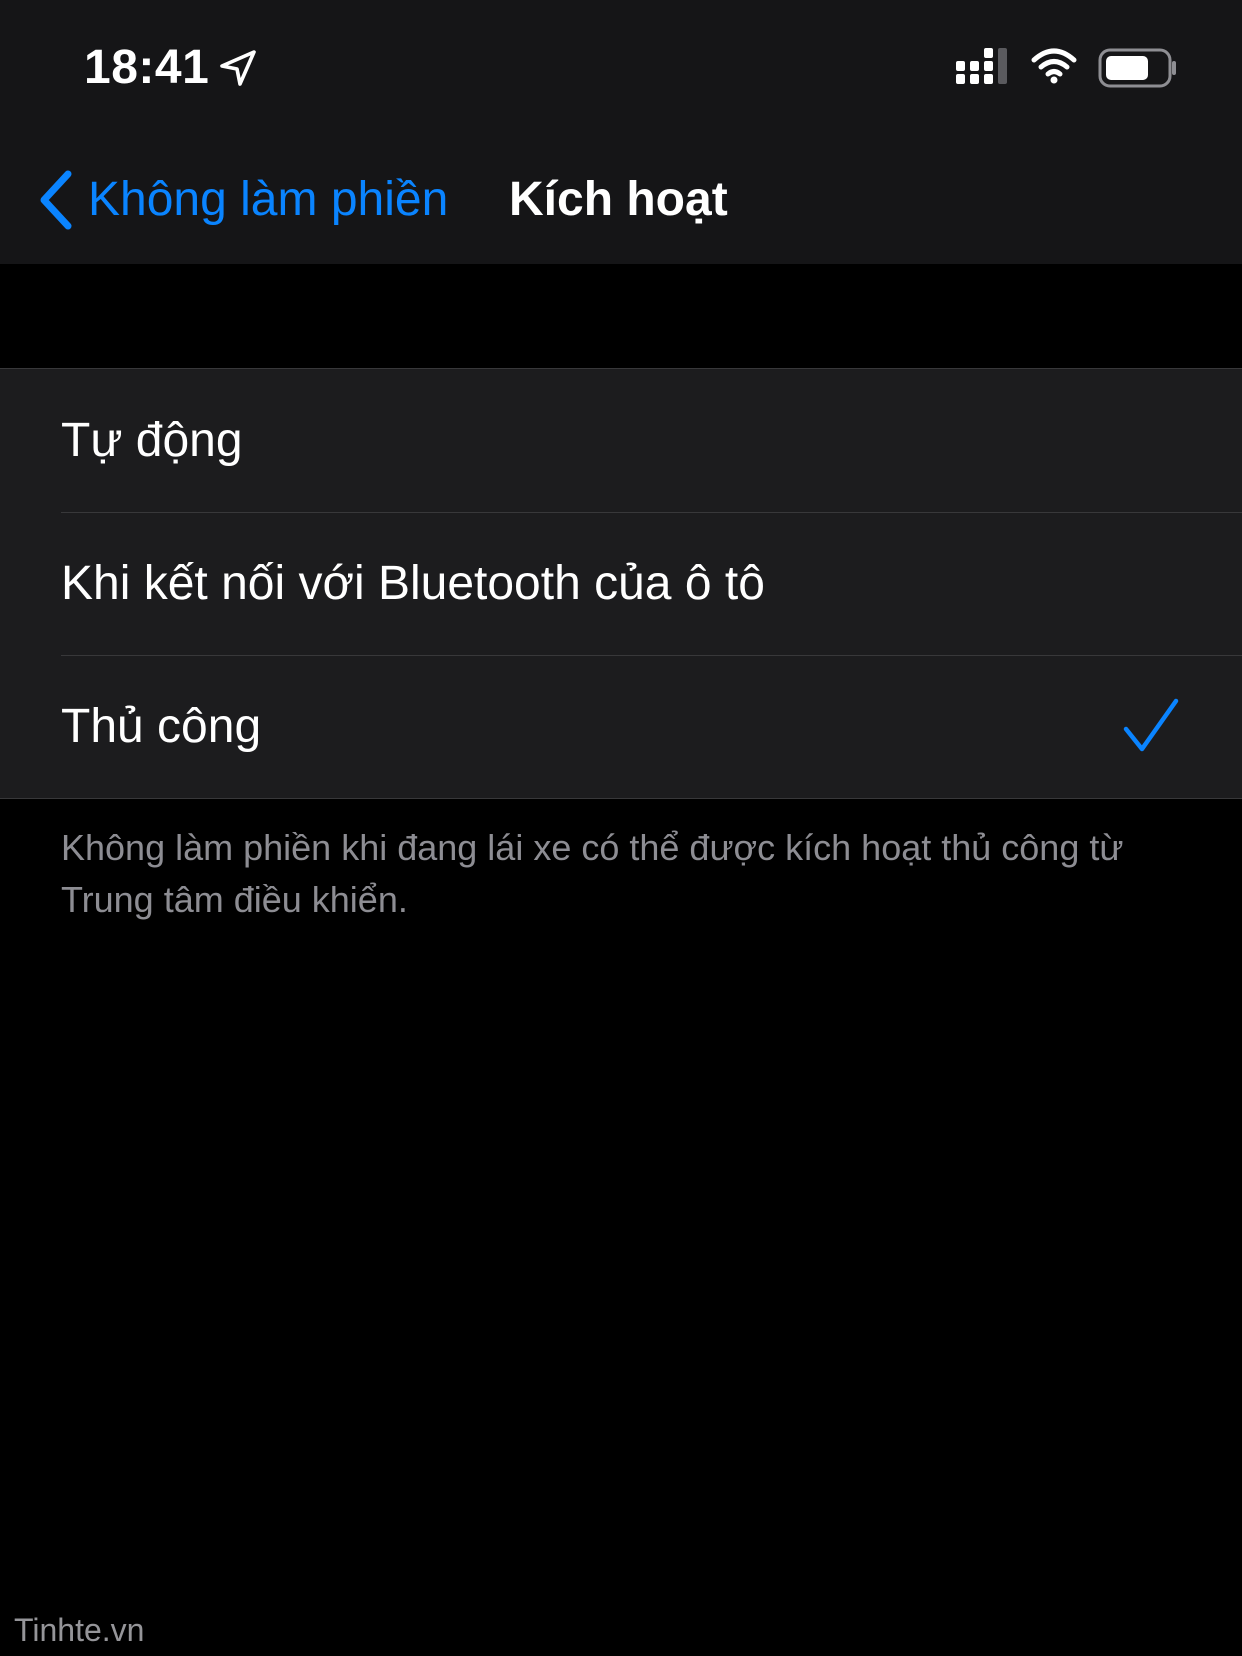 The image size is (1242, 1656). Describe the element at coordinates (413, 583) in the screenshot. I see `option-label: Khi kết nối với Bluetooth của ô tô` at that location.